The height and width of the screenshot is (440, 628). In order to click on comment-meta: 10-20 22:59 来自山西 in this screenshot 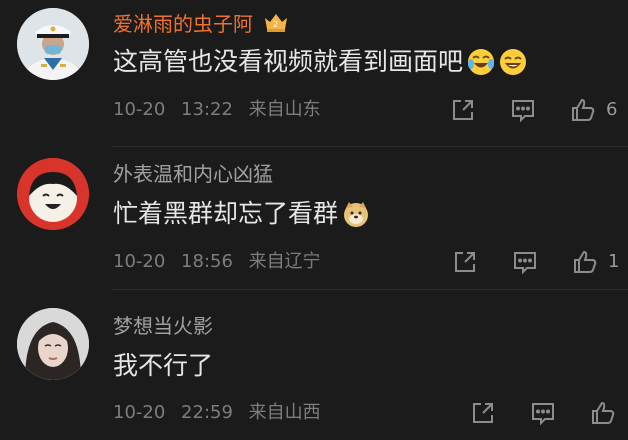, I will do `click(217, 413)`.